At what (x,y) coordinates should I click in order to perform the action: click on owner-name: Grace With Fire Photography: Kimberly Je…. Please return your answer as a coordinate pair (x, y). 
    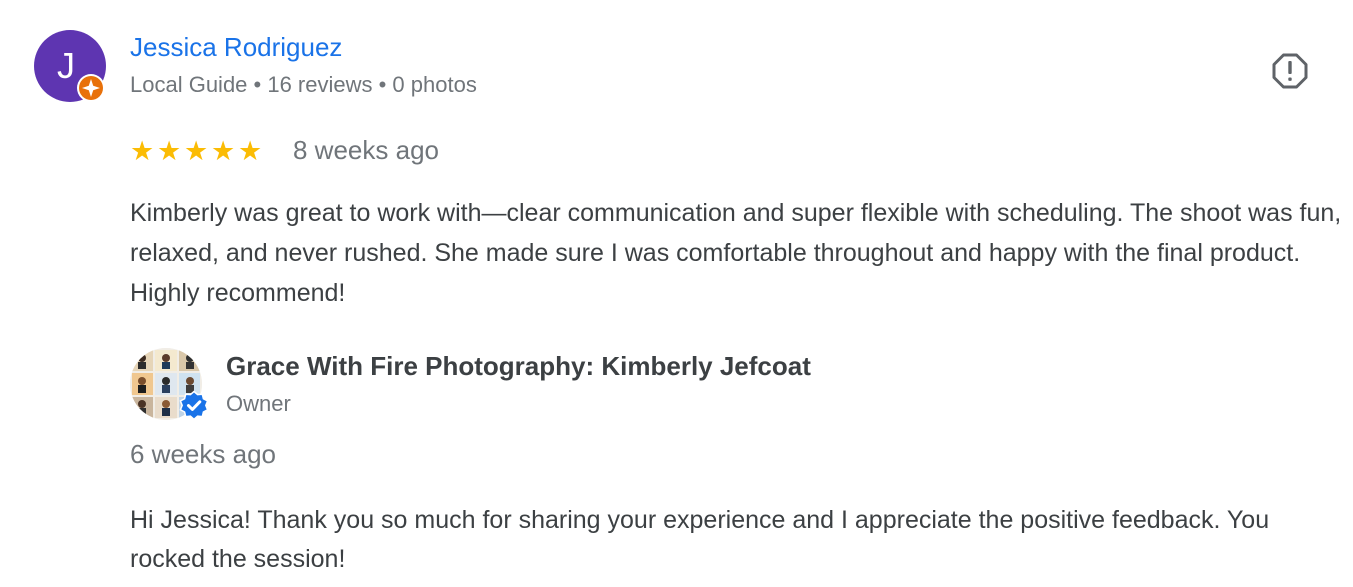
    Looking at the image, I should click on (518, 366).